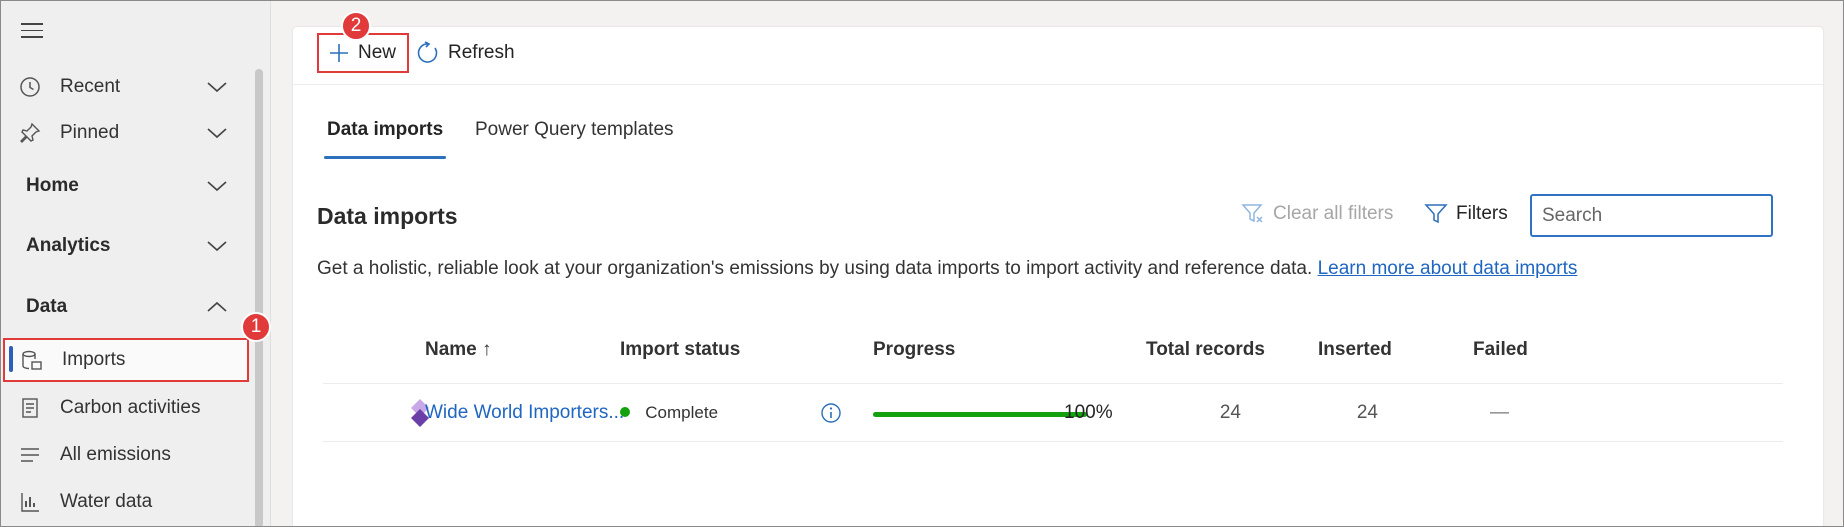  I want to click on refresh-button: Refresh, so click(465, 53).